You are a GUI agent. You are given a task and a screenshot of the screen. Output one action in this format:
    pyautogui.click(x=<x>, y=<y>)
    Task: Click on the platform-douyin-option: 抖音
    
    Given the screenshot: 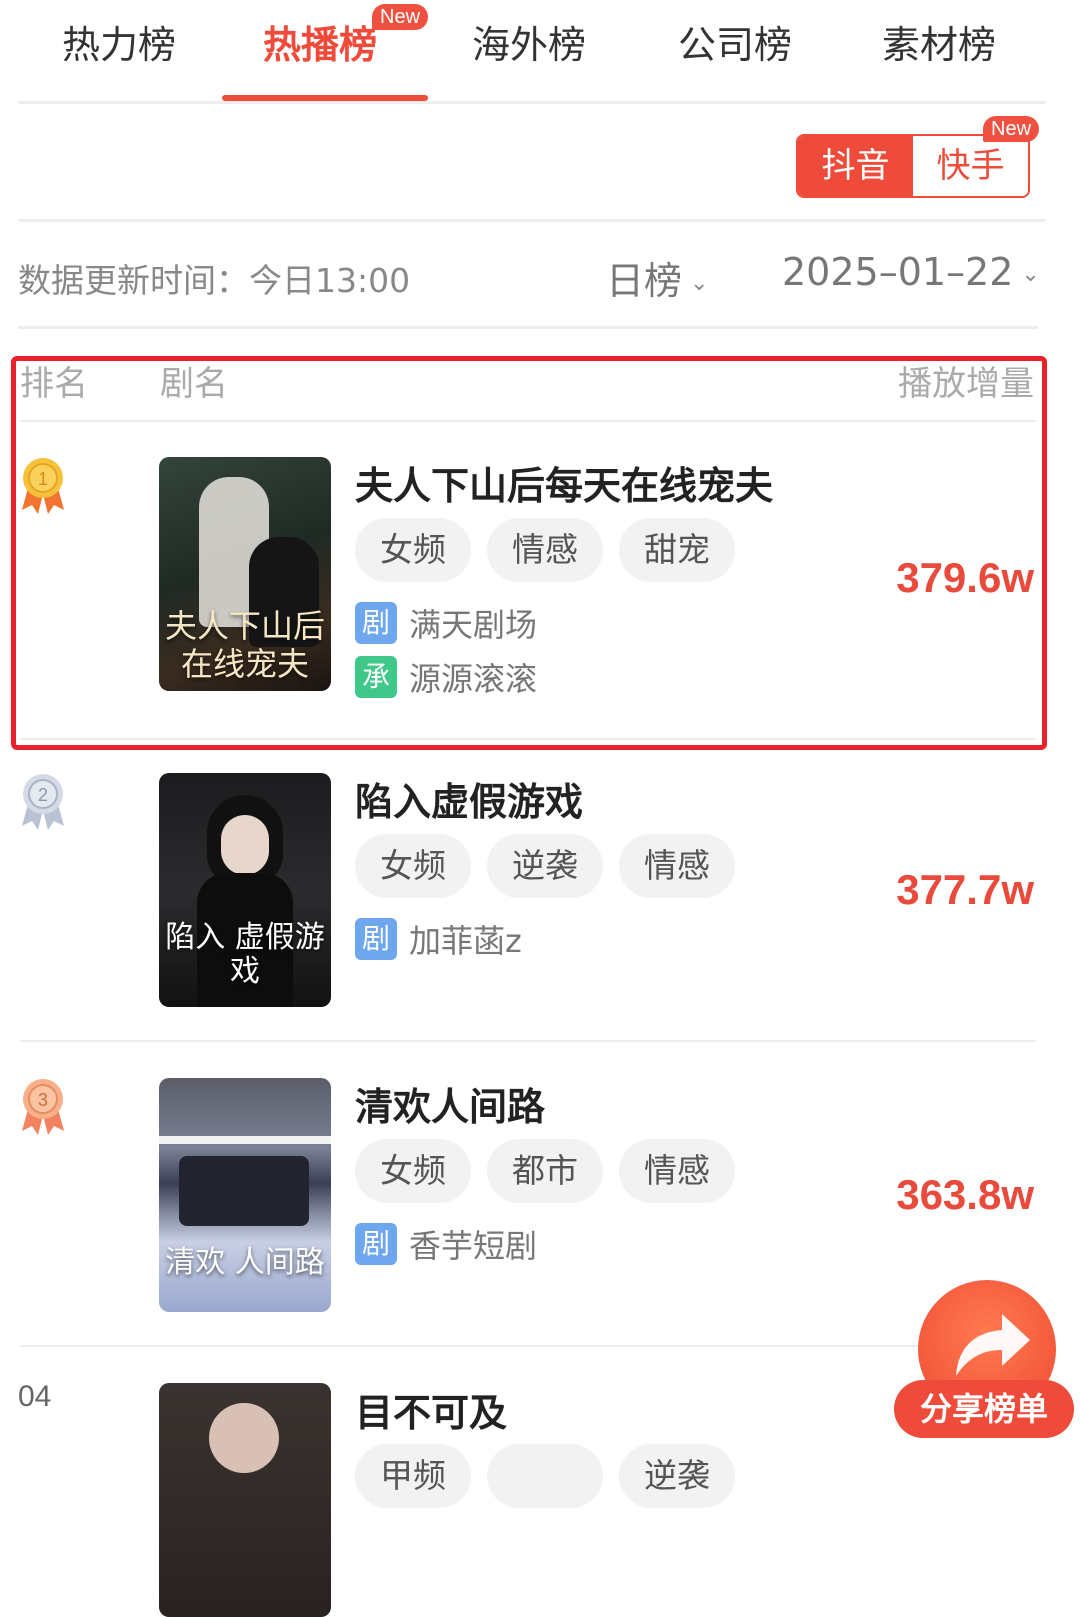 What is the action you would take?
    pyautogui.click(x=855, y=166)
    